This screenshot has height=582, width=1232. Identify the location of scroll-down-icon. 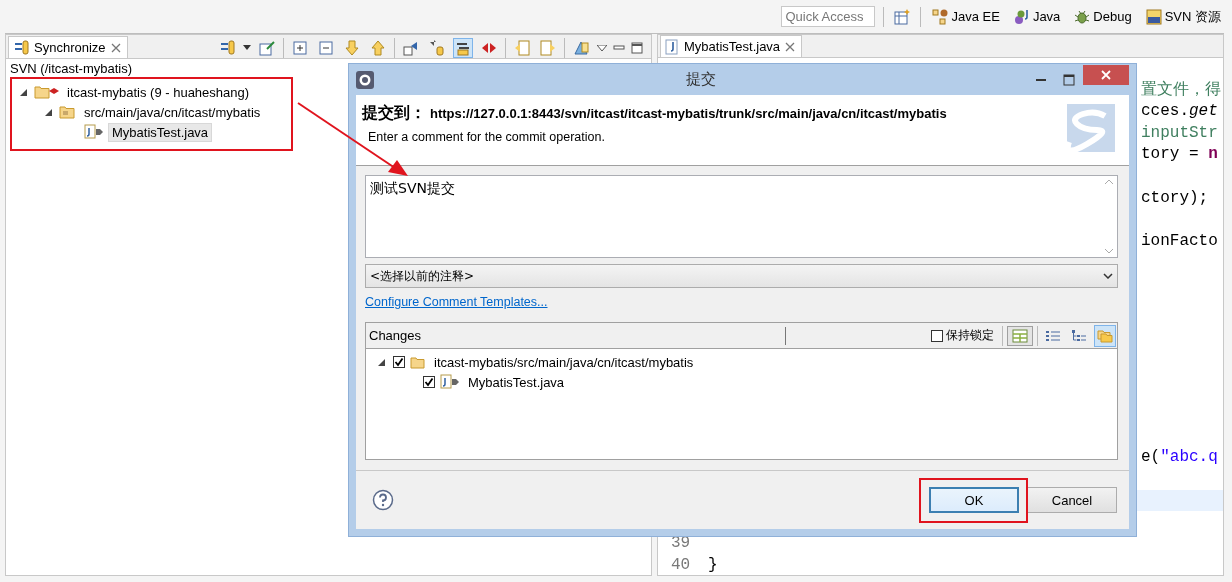
(1109, 251).